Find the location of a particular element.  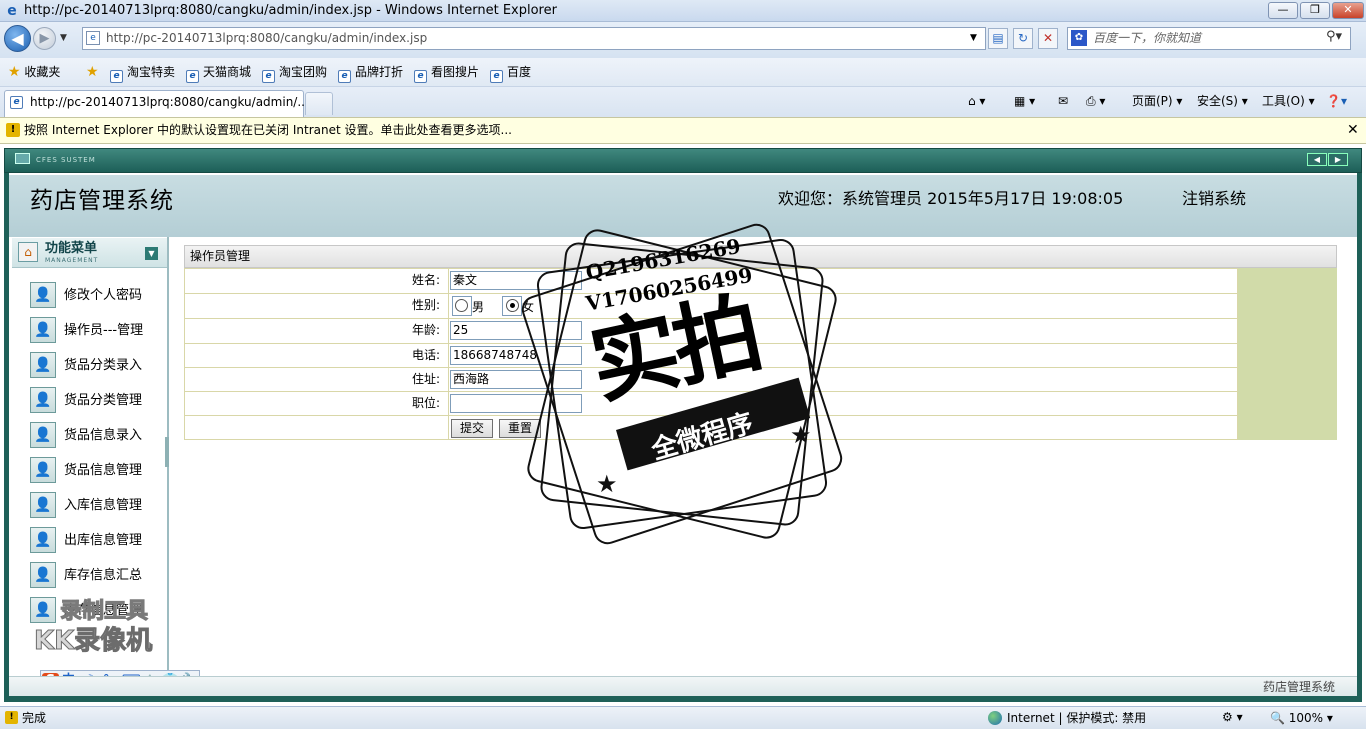

sidebar-item-goods-entry: 👤 货品信息录入 is located at coordinates (97, 435).